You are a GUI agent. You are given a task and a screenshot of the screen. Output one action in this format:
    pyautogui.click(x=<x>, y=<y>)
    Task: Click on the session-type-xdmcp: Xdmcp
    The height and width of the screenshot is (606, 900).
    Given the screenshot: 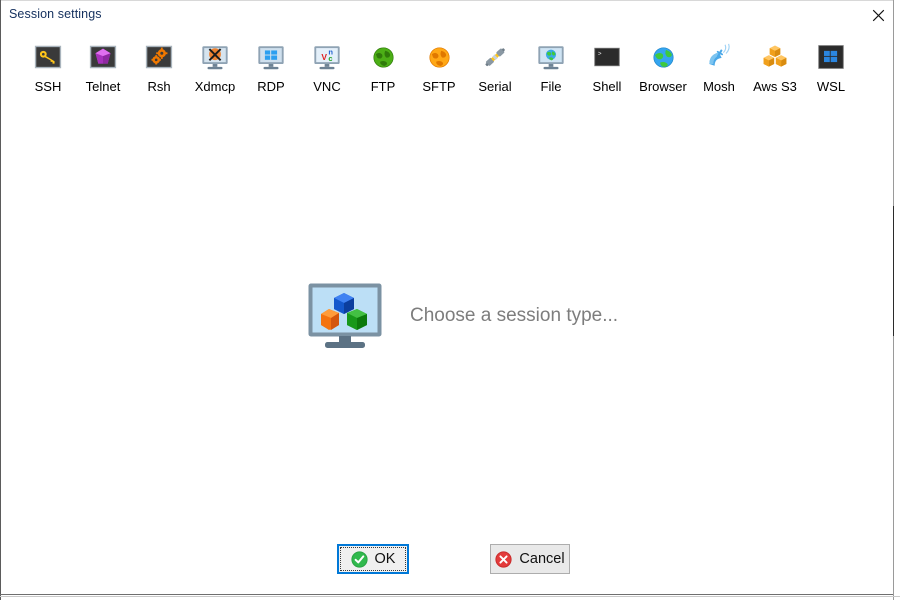 What is the action you would take?
    pyautogui.click(x=215, y=71)
    